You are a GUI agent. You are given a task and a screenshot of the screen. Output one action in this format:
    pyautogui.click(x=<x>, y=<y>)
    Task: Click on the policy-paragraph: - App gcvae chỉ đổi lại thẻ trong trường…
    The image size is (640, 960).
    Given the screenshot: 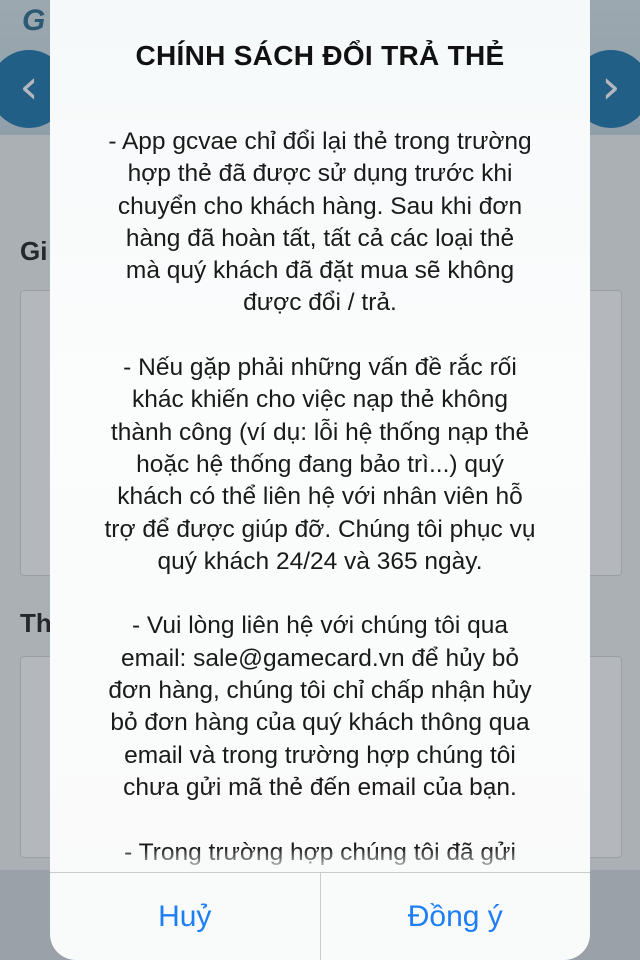 What is the action you would take?
    pyautogui.click(x=320, y=222)
    